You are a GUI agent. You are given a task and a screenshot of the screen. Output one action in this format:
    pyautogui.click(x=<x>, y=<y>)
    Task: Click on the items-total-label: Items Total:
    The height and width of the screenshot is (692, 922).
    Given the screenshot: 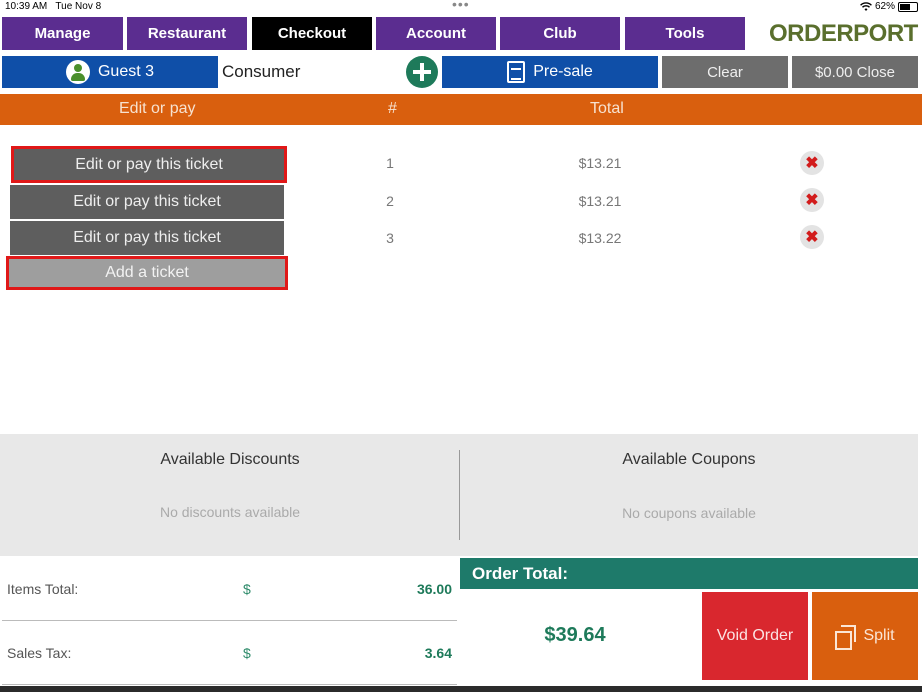 What is the action you would take?
    pyautogui.click(x=43, y=589)
    